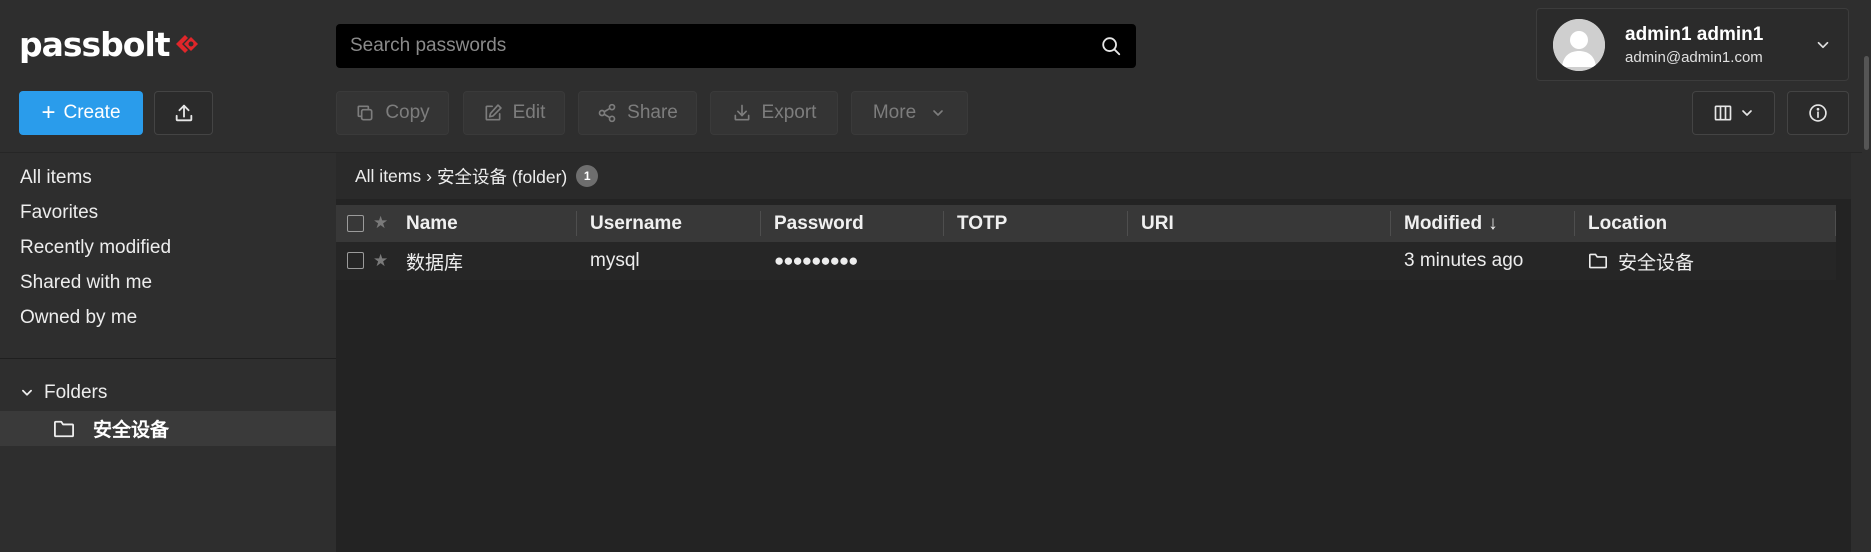 The width and height of the screenshot is (1871, 552). What do you see at coordinates (131, 430) in the screenshot?
I see `folder-name: 安全设备` at bounding box center [131, 430].